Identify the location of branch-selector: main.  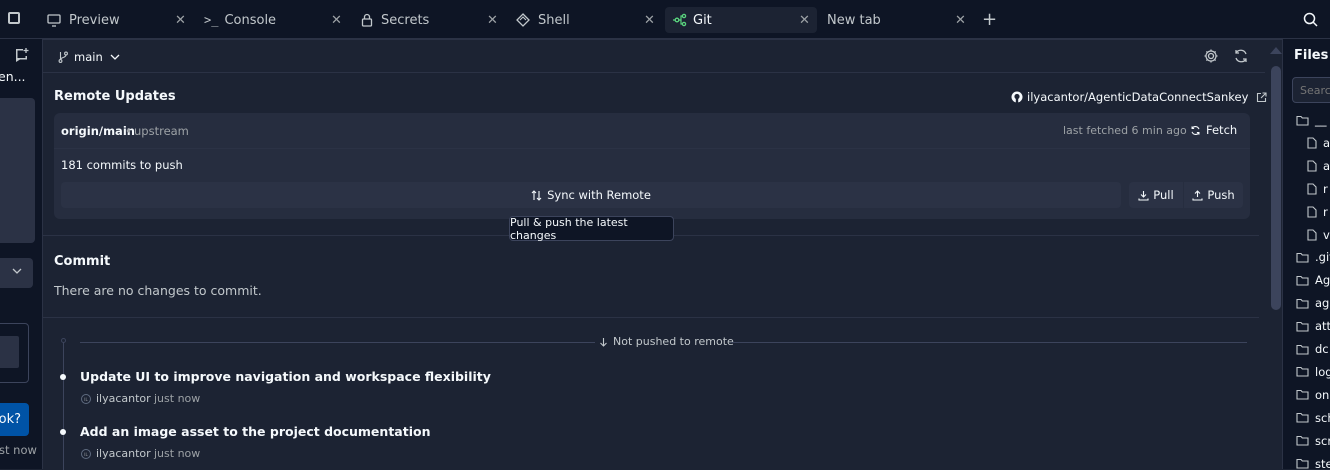
(89, 57).